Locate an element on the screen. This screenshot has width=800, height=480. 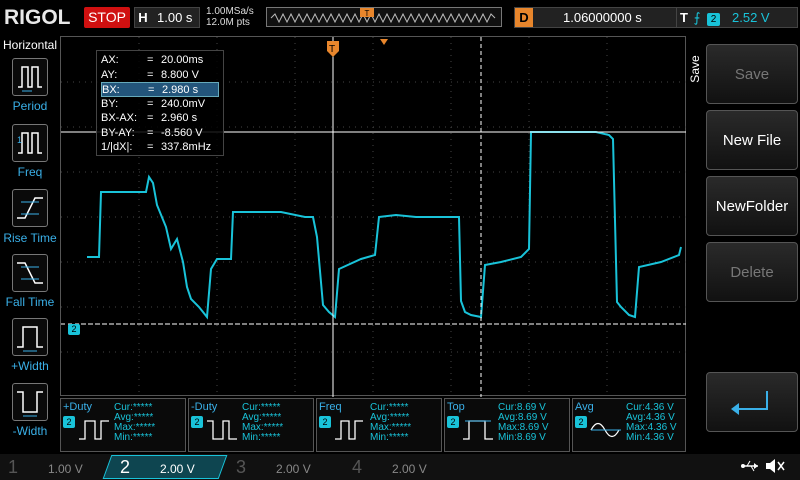
channel4-tab: 4 2.00 V is located at coordinates (400, 467).